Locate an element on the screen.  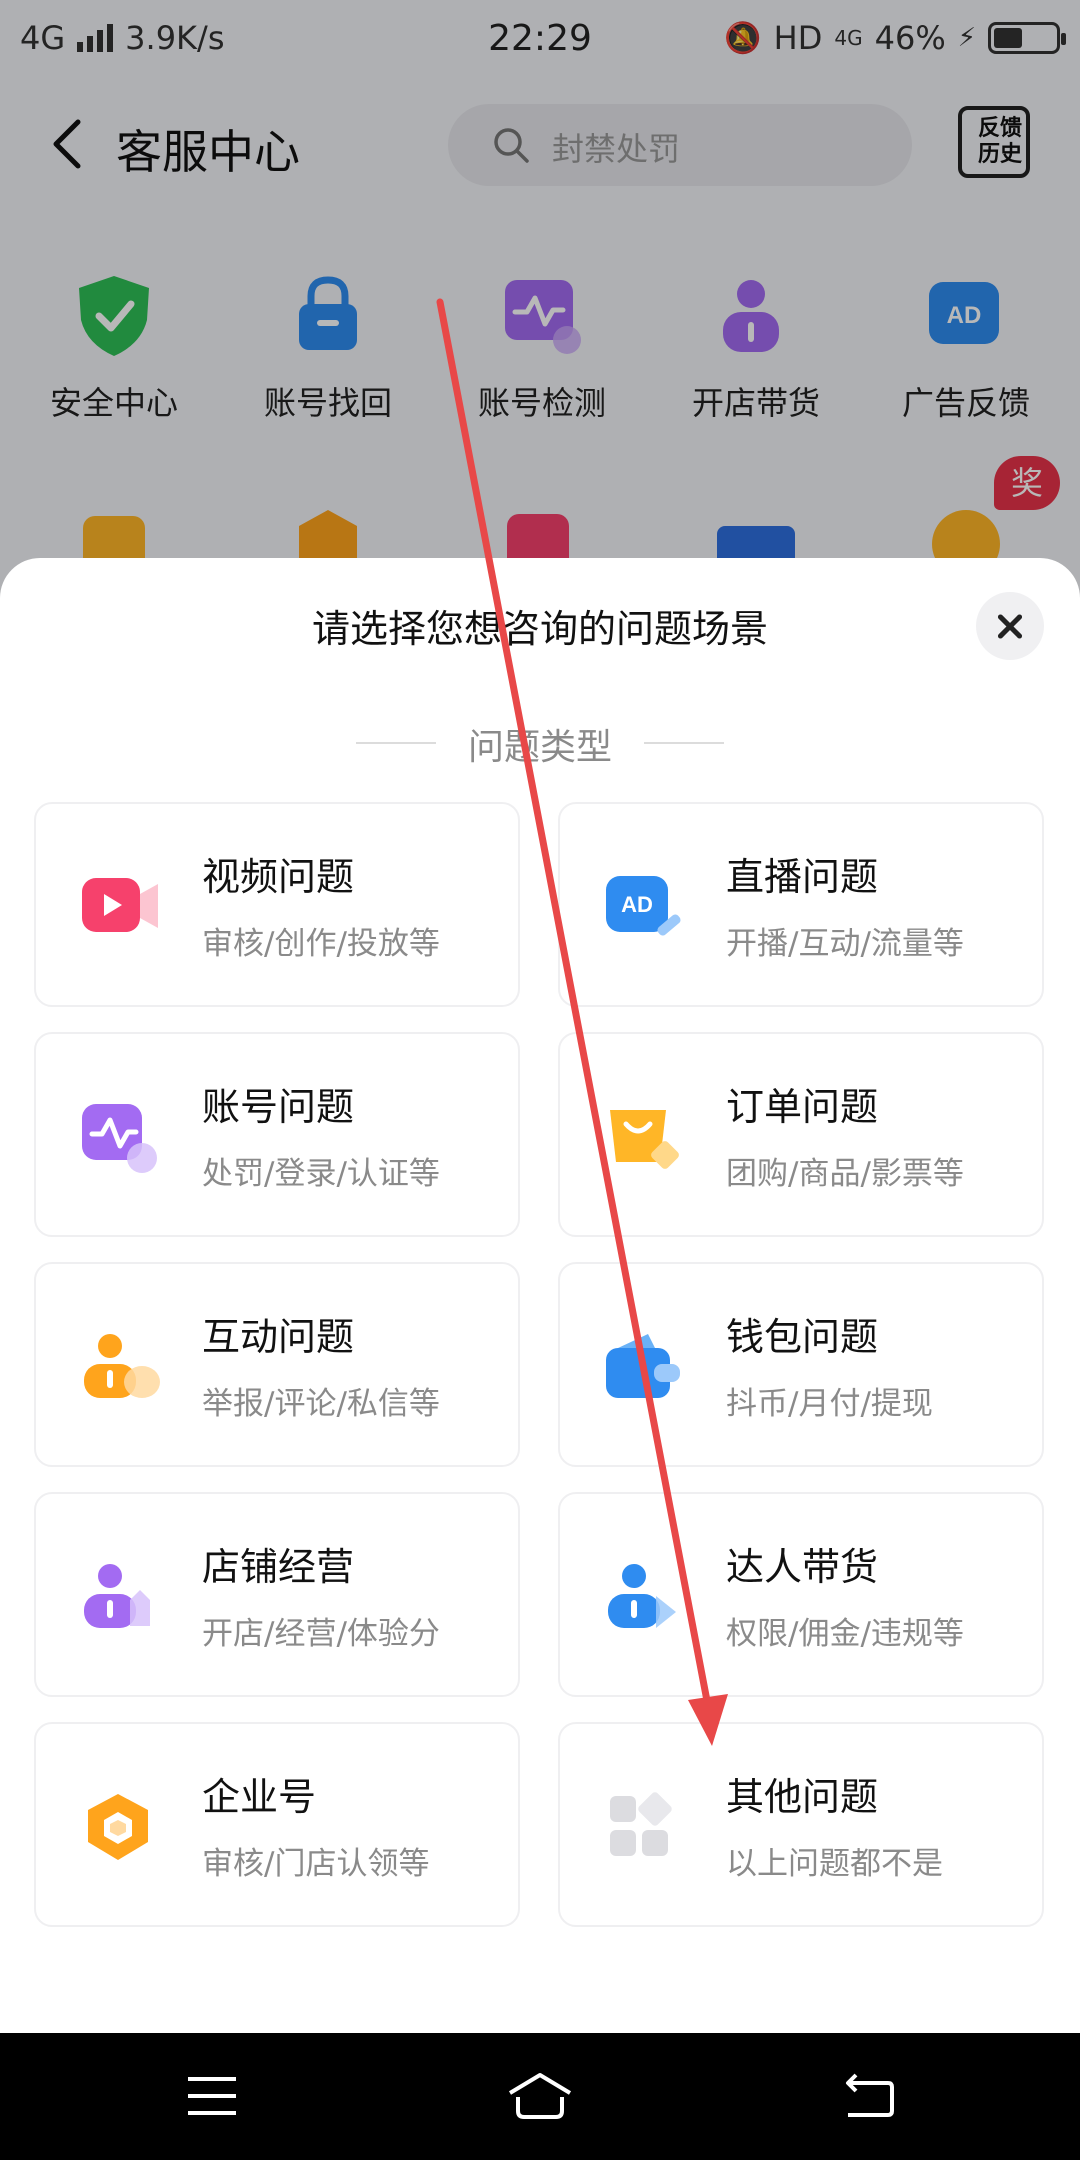
card-other-issue: 其他问题 以上问题都不是 is located at coordinates (801, 1824).